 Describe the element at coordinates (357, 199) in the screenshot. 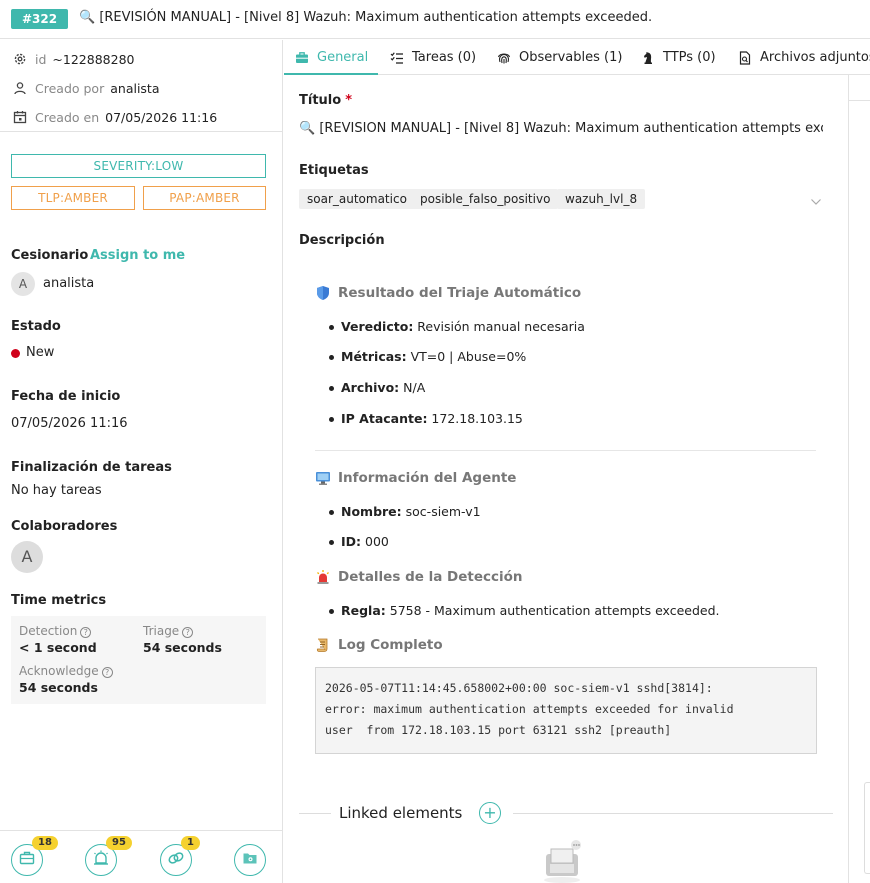

I see `tag-chip: soar_automatico` at that location.